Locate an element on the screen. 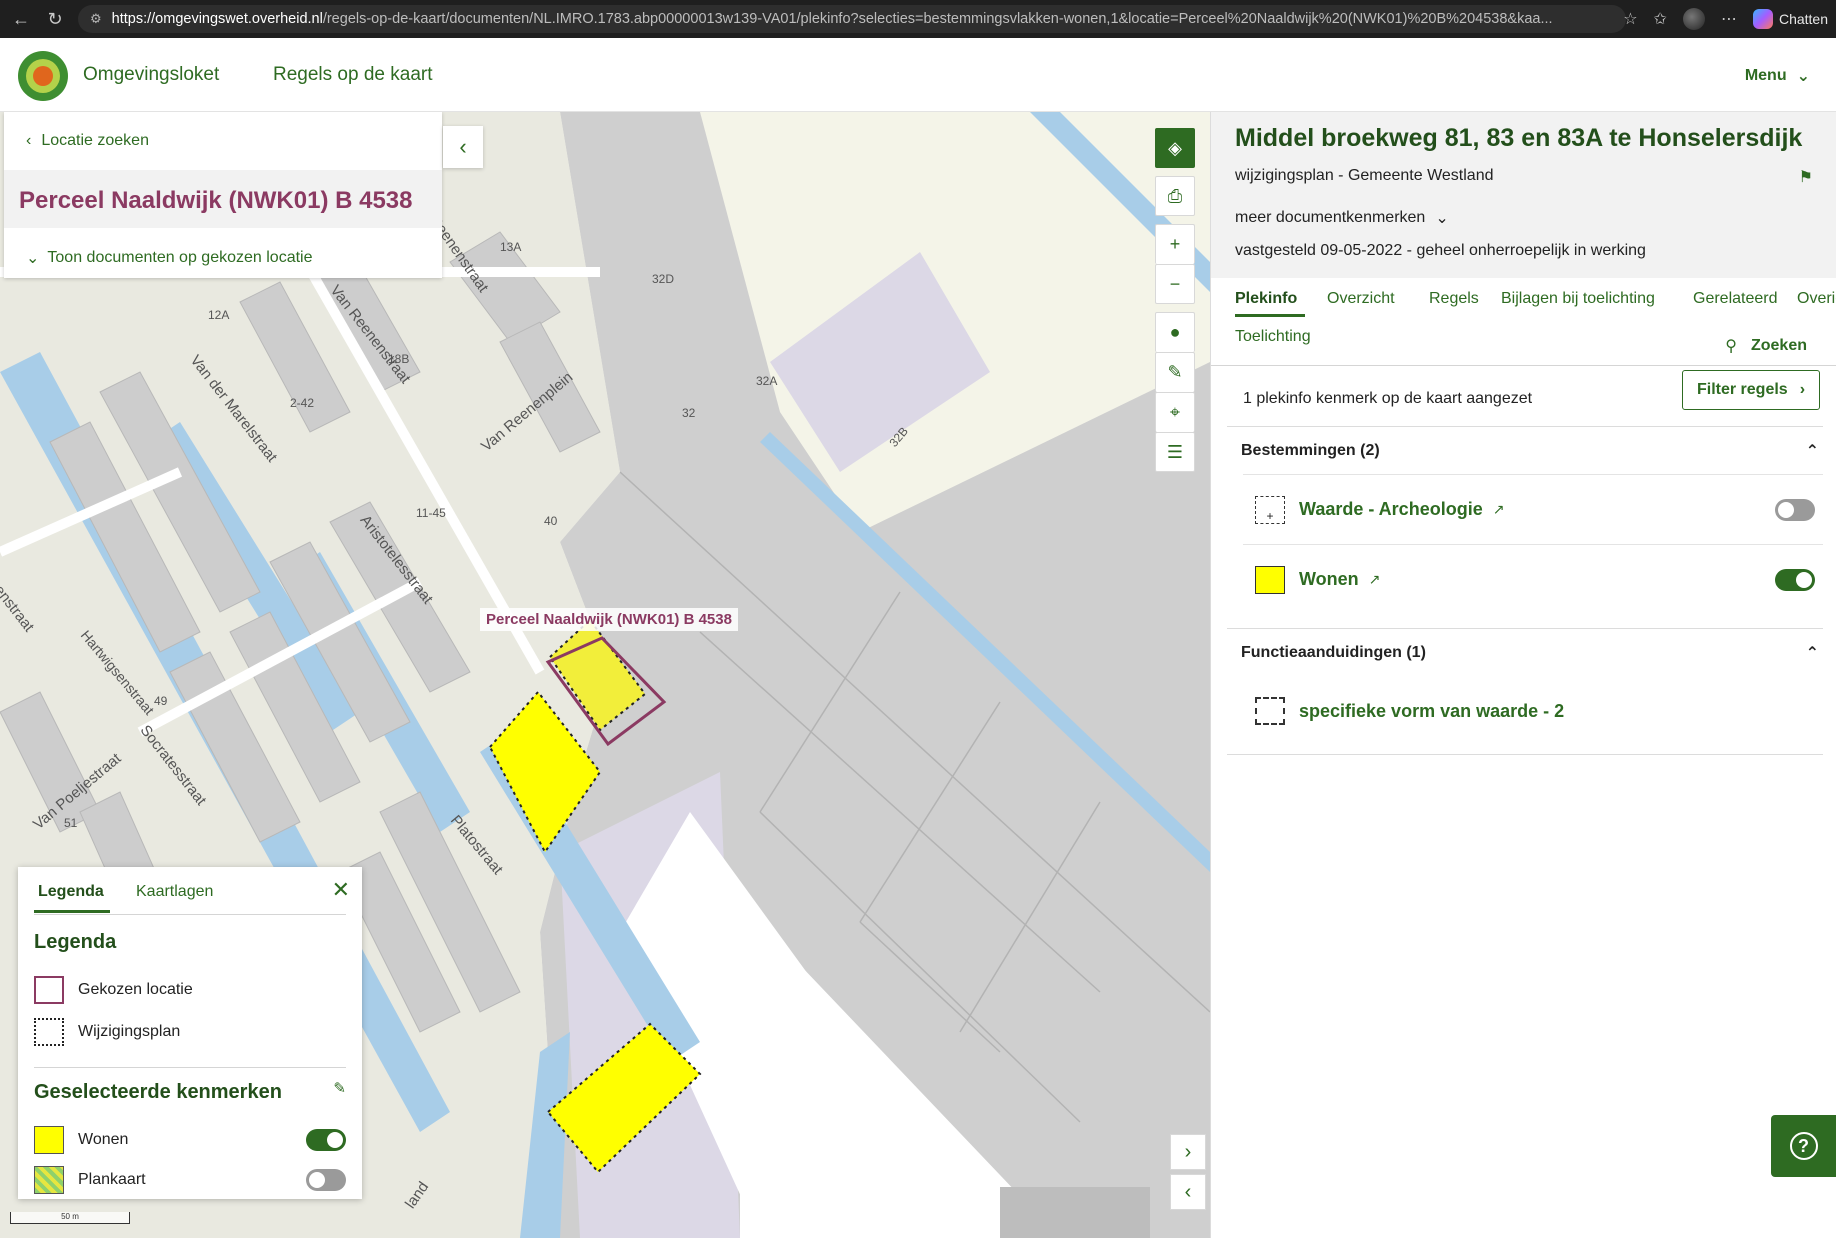 Image resolution: width=1836 pixels, height=1238 pixels. map-number-label: 32 is located at coordinates (689, 413).